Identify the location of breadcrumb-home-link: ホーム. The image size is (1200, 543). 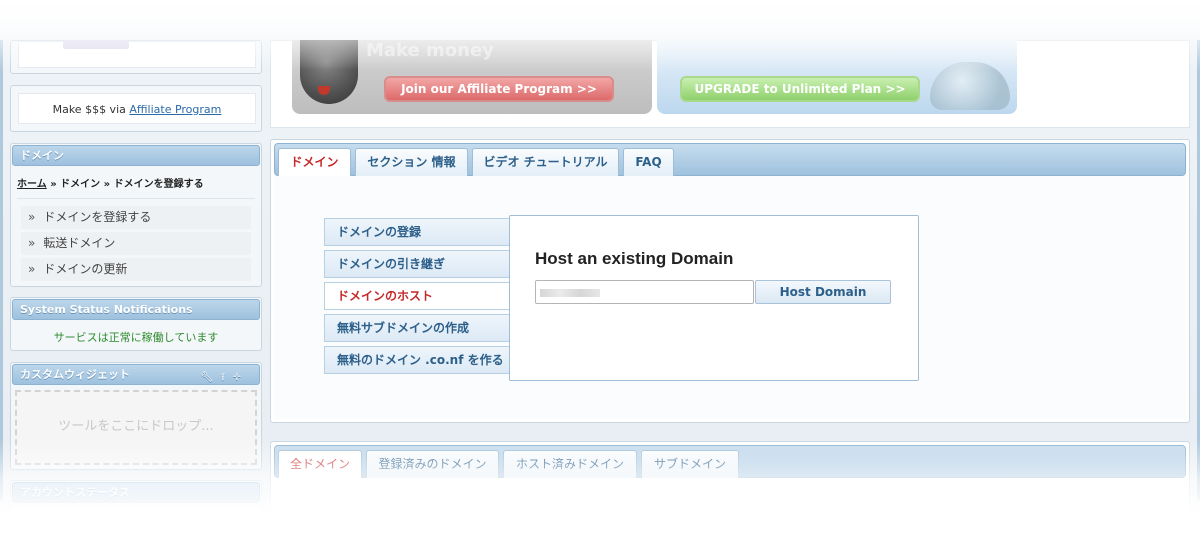
(32, 184).